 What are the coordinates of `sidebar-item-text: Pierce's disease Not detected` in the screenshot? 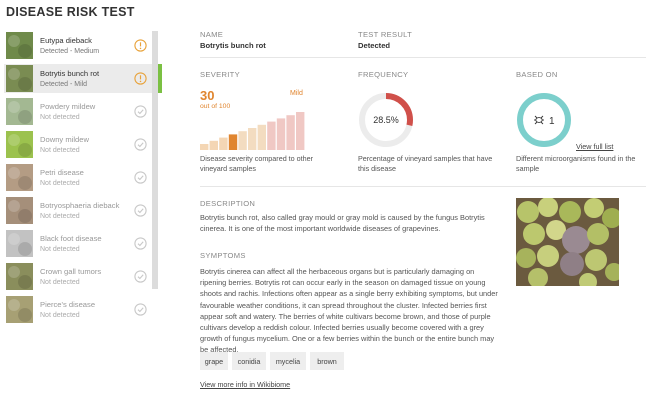 It's located at (87, 310).